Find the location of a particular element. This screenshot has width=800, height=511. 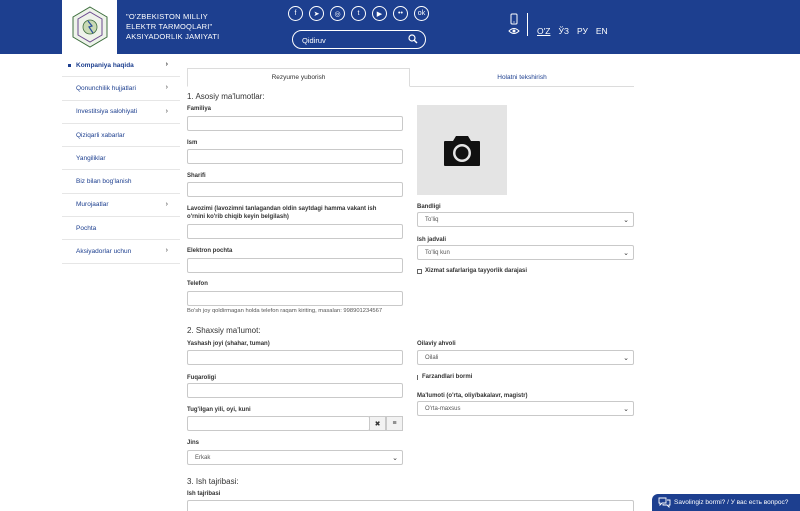

sidebar-item-label: Kompaniya haqida is located at coordinates (105, 65).